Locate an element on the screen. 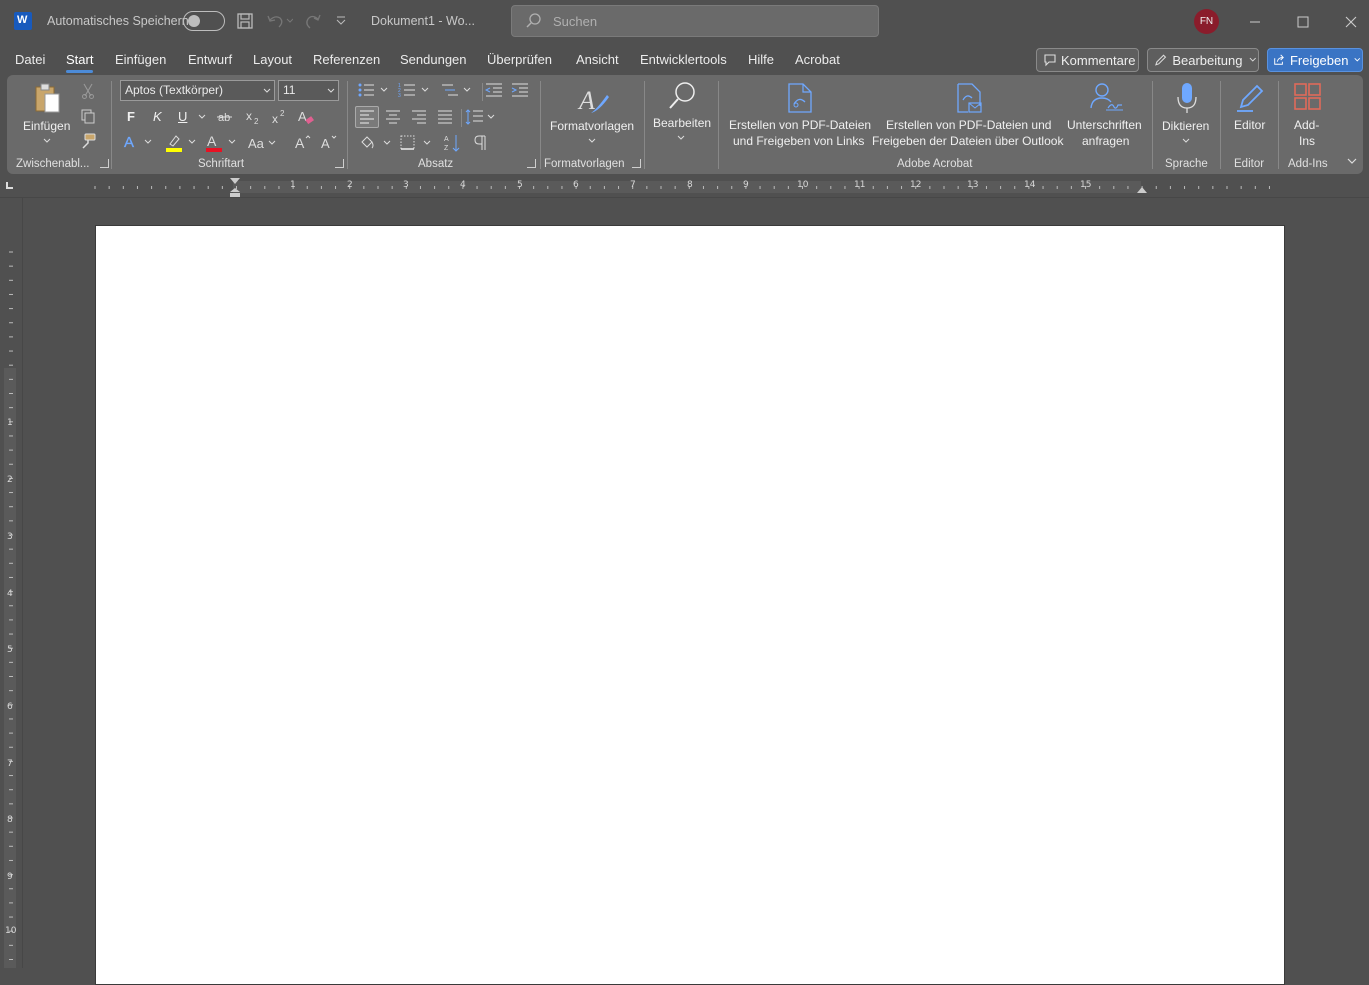 The width and height of the screenshot is (1369, 985). tab-ueberpruefen: Überprüfen is located at coordinates (519, 59).